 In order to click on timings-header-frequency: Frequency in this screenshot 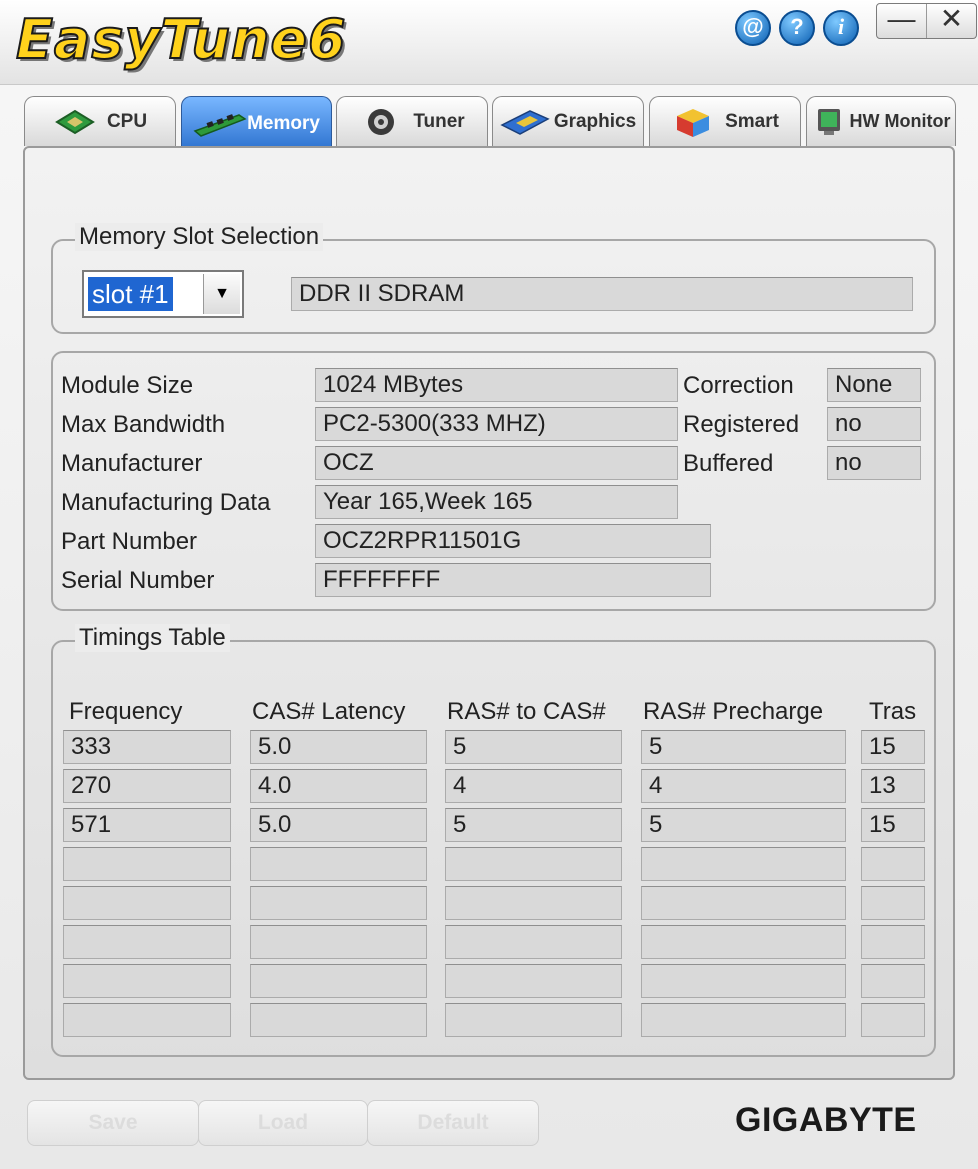, I will do `click(126, 711)`.